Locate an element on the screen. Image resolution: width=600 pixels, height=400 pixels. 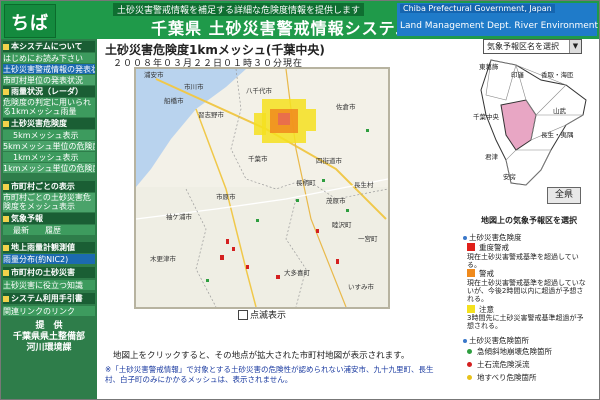
sidebar-item-label: 土砂災害警戒情報の発表状況 is located at coordinates (49, 69).